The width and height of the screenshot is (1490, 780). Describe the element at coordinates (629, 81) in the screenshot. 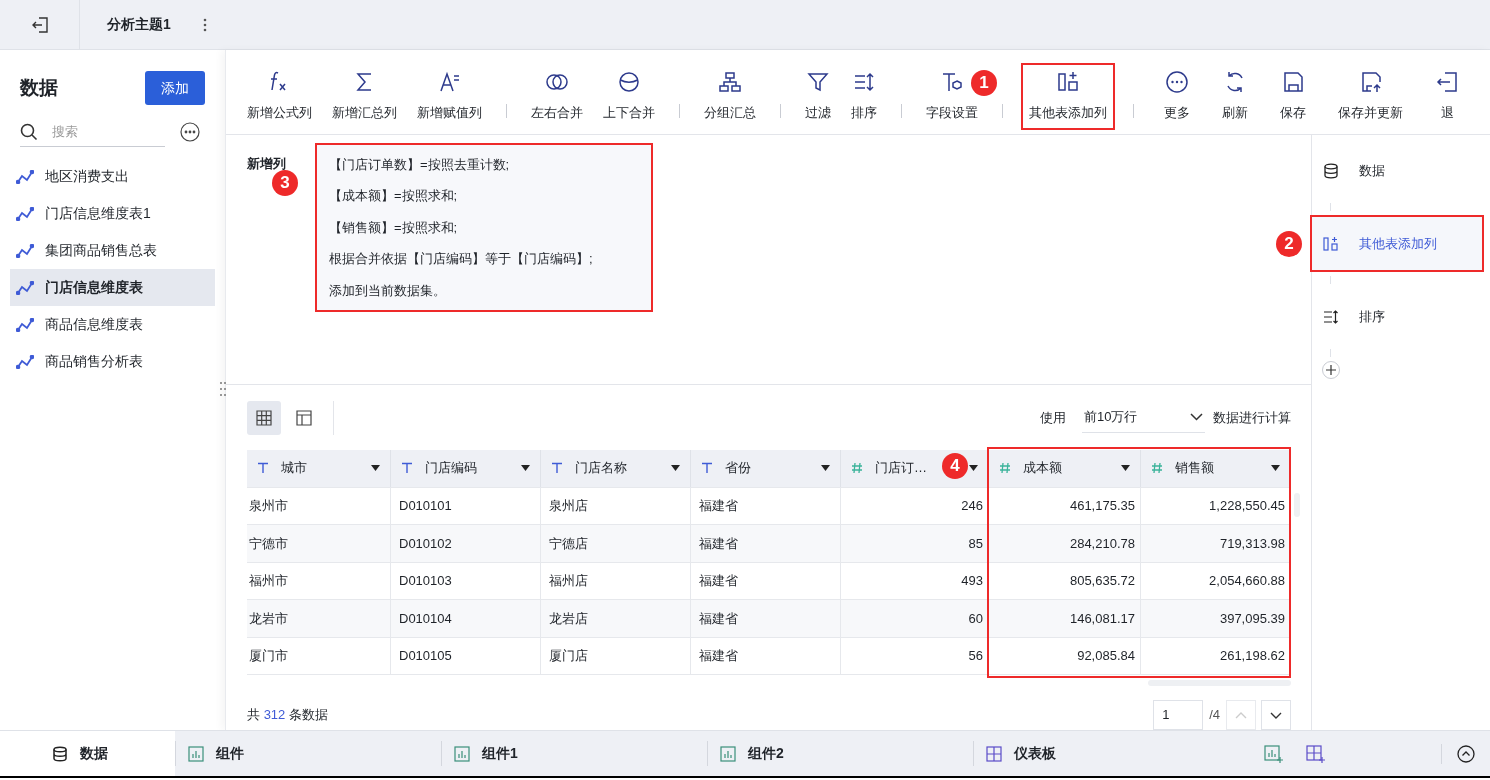

I see `stacked-circles-icon` at that location.